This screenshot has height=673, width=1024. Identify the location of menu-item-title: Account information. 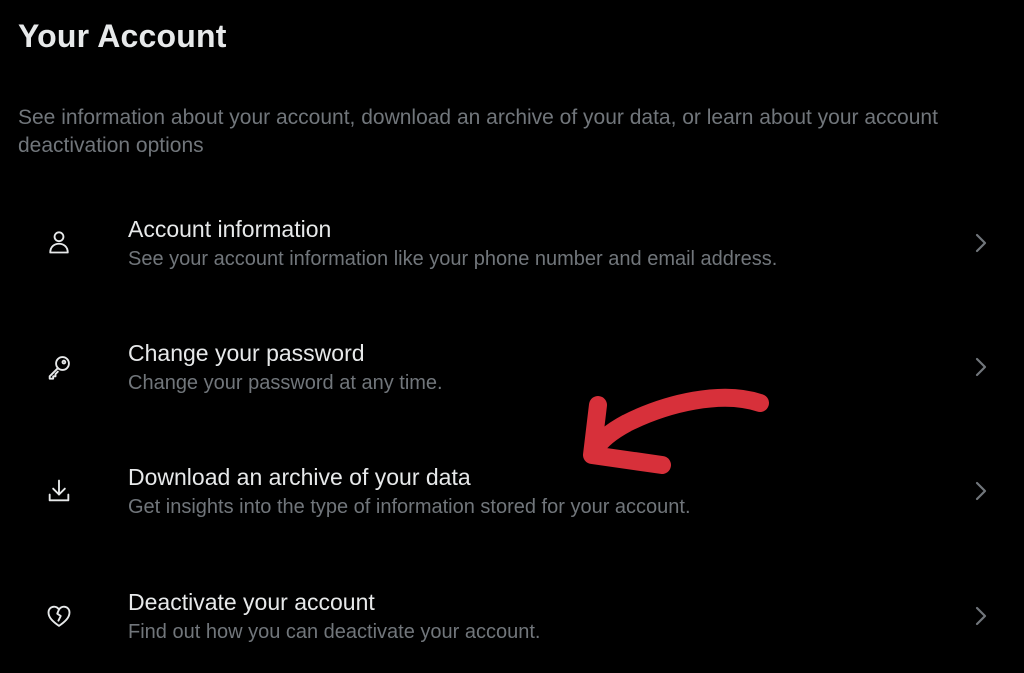
(230, 229).